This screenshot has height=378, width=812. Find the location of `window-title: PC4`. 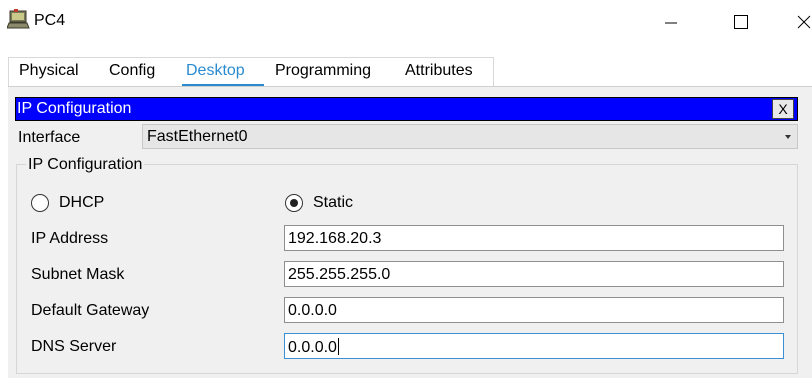

window-title: PC4 is located at coordinates (50, 20).